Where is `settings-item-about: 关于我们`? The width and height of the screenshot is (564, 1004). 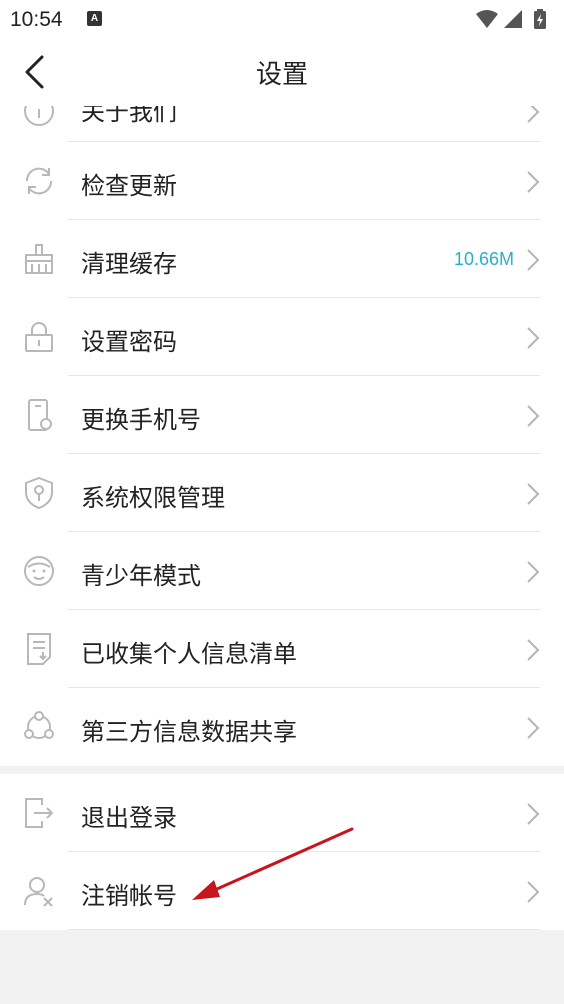
settings-item-about: 关于我们 is located at coordinates (282, 124).